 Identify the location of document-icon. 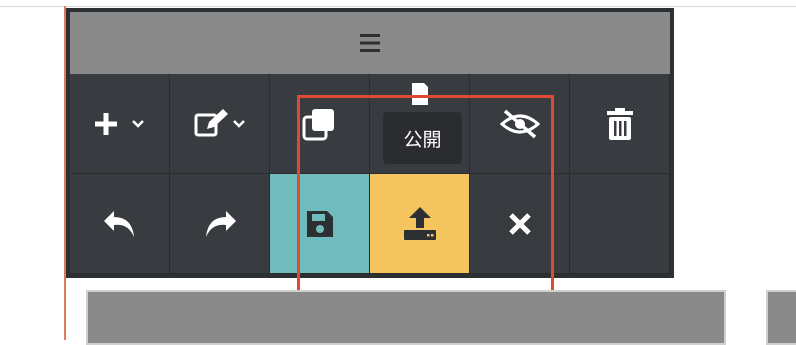
(420, 94).